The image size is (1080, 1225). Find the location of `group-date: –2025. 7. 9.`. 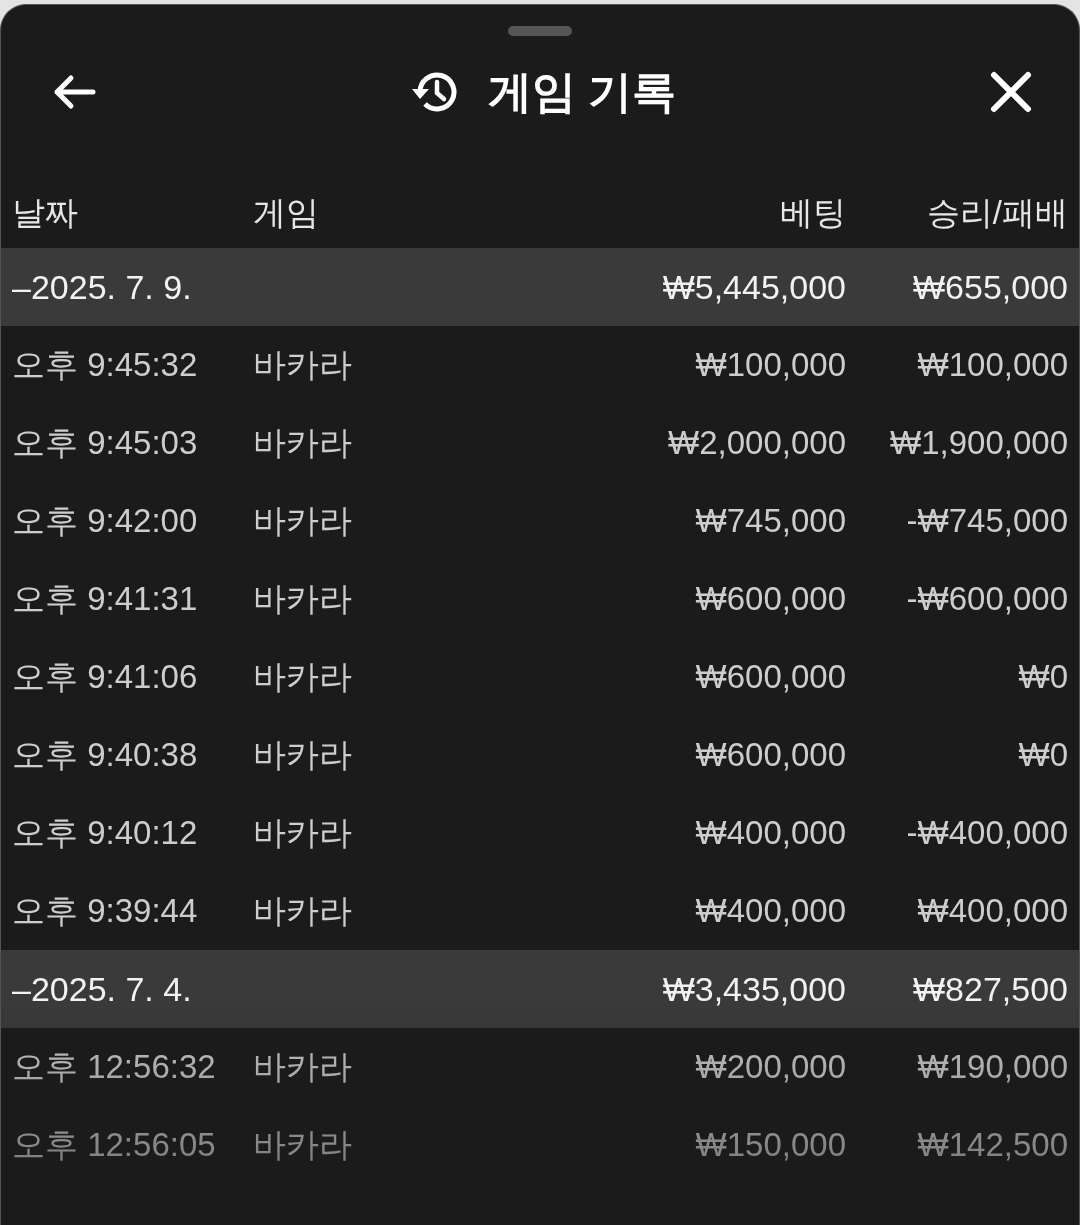

group-date: –2025. 7. 9. is located at coordinates (102, 287).